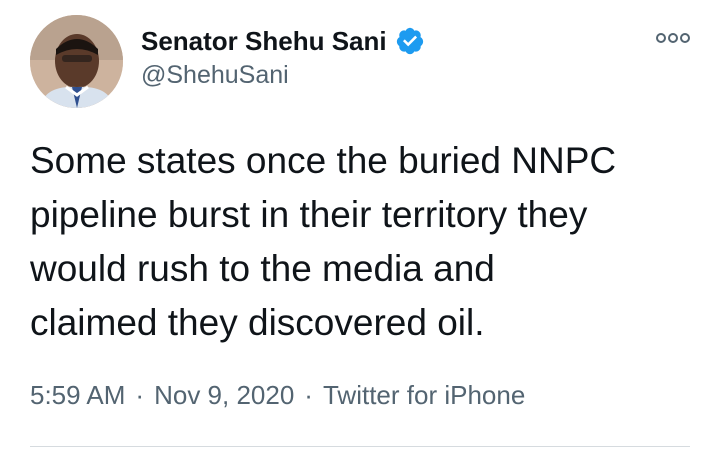  What do you see at coordinates (673, 38) in the screenshot?
I see `more-options-icon` at bounding box center [673, 38].